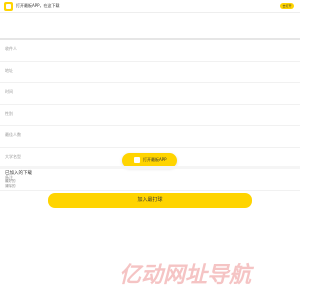 This screenshot has height=300, width=320. Describe the element at coordinates (155, 159) in the screenshot. I see `floating-button-label: 打开最板APP` at that location.